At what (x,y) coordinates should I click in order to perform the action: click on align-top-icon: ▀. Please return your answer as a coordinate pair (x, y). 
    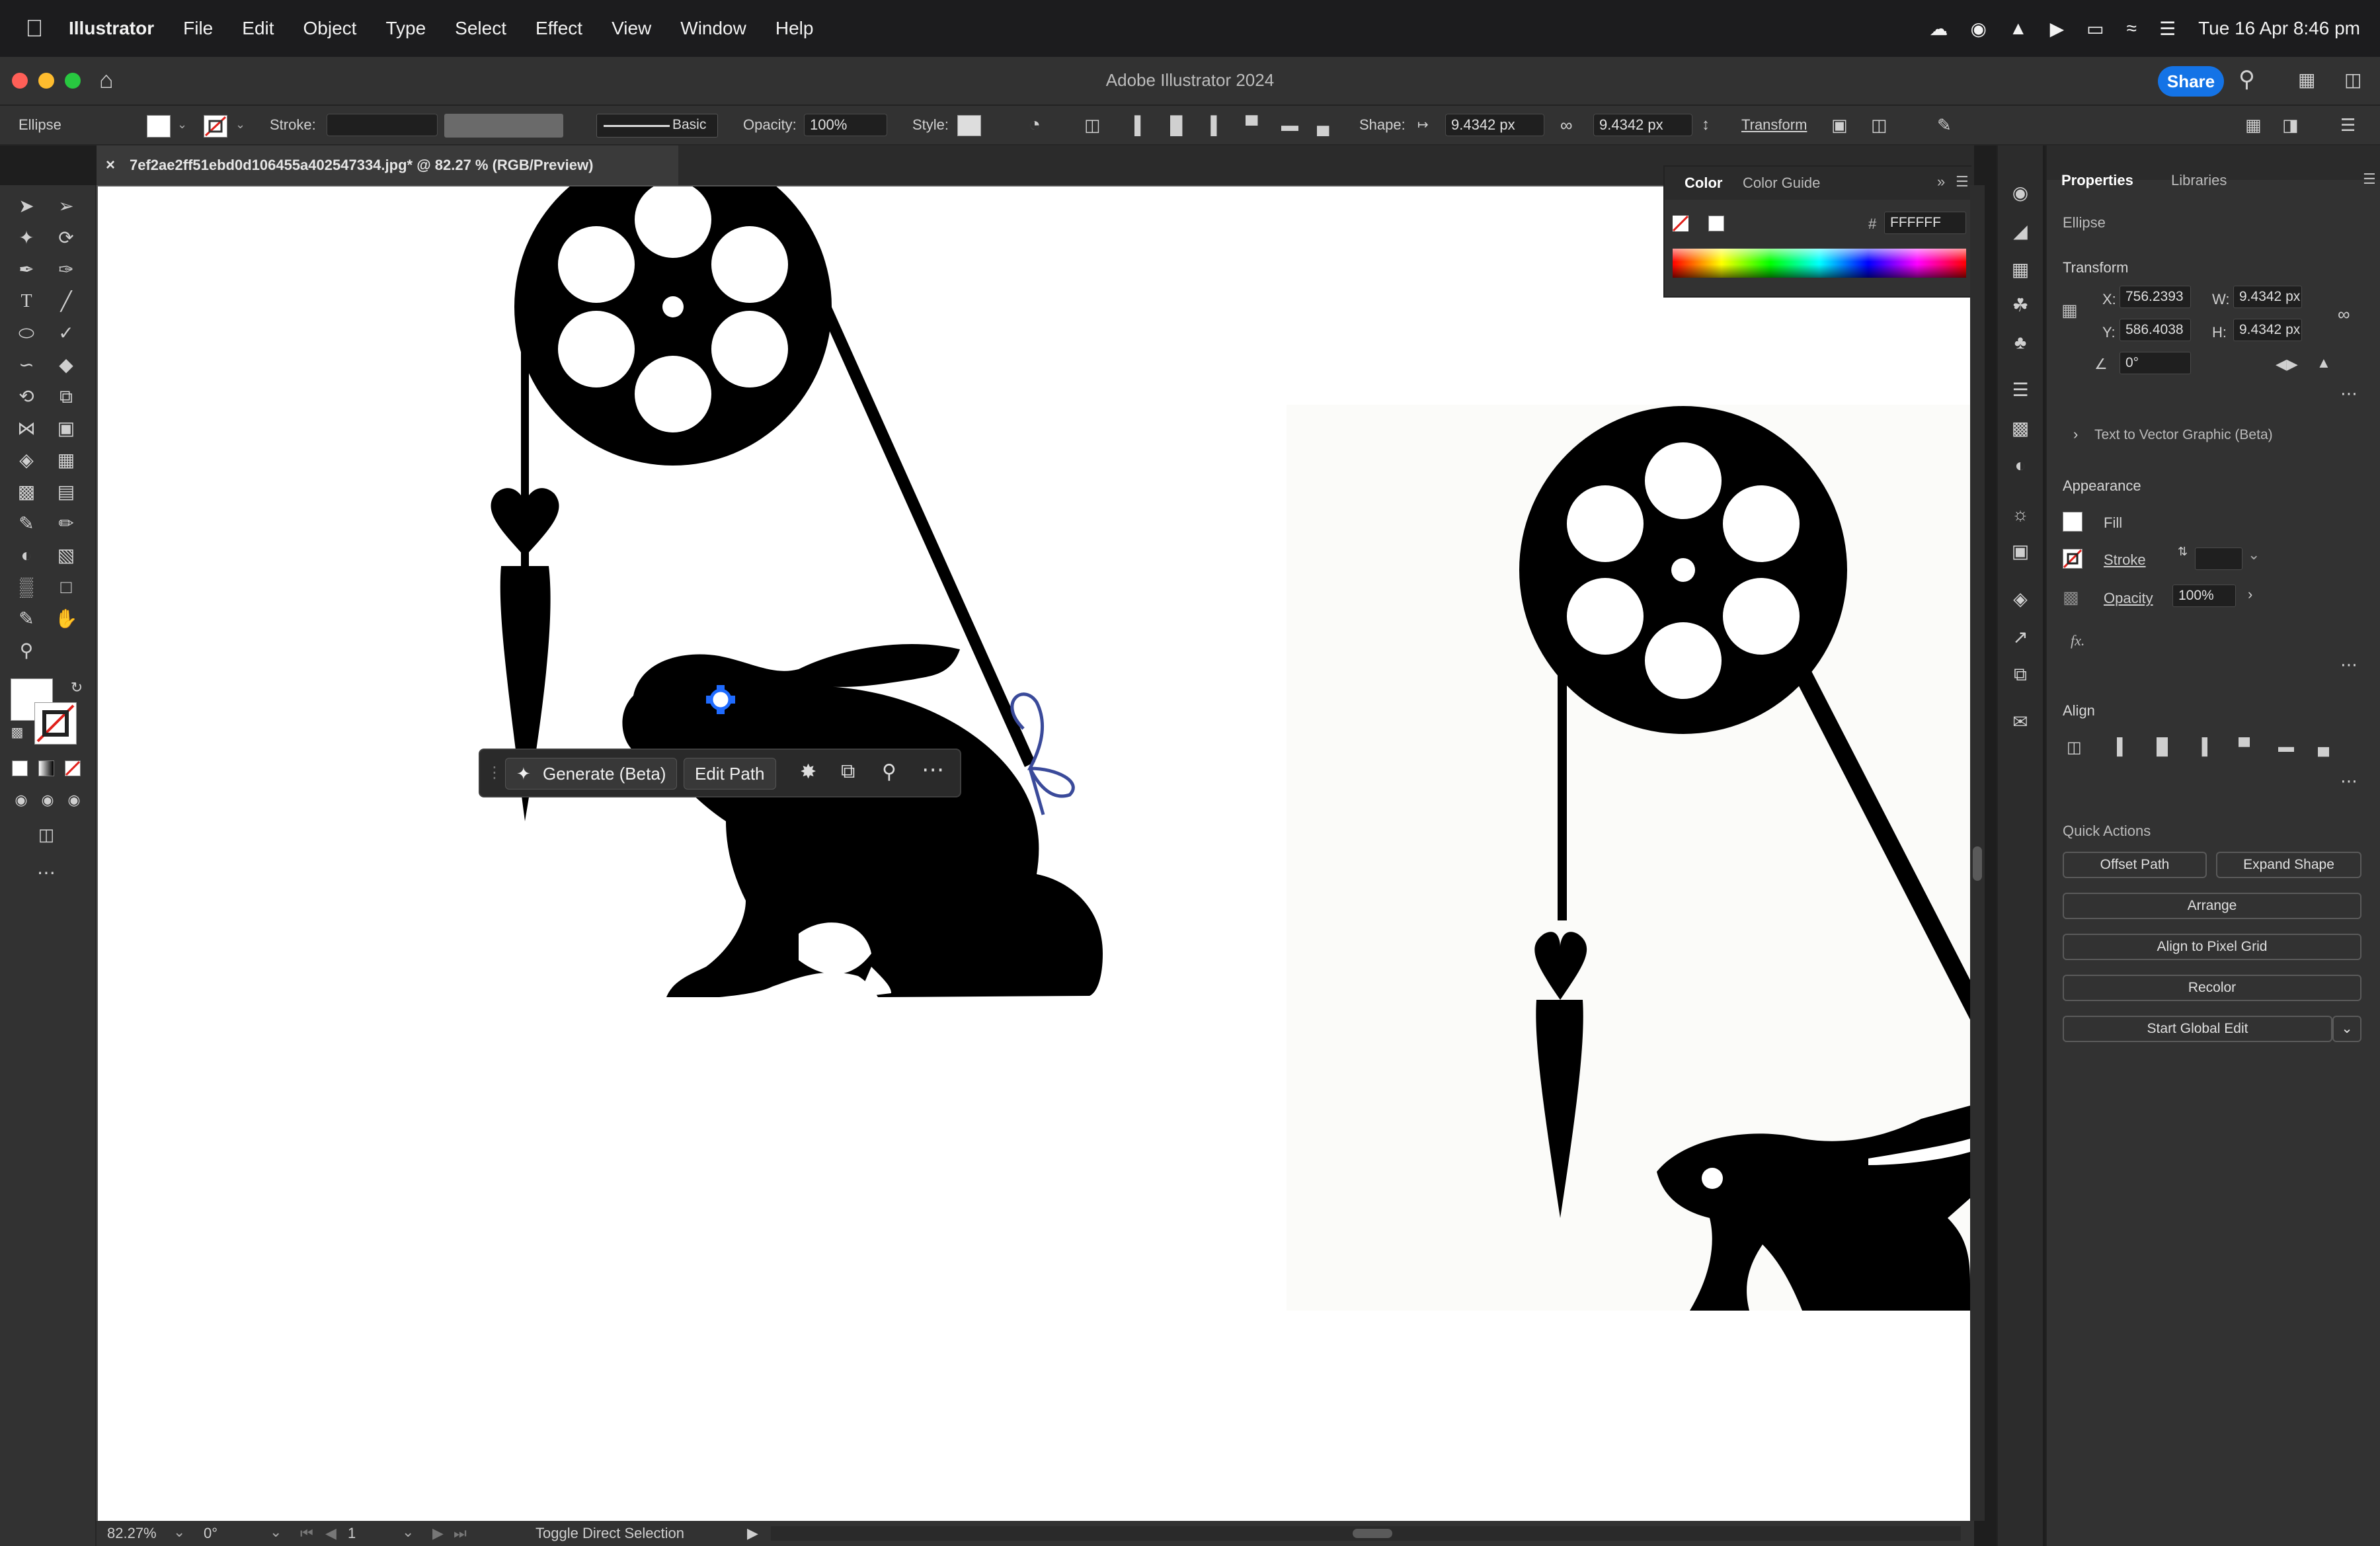
    Looking at the image, I should click on (1251, 125).